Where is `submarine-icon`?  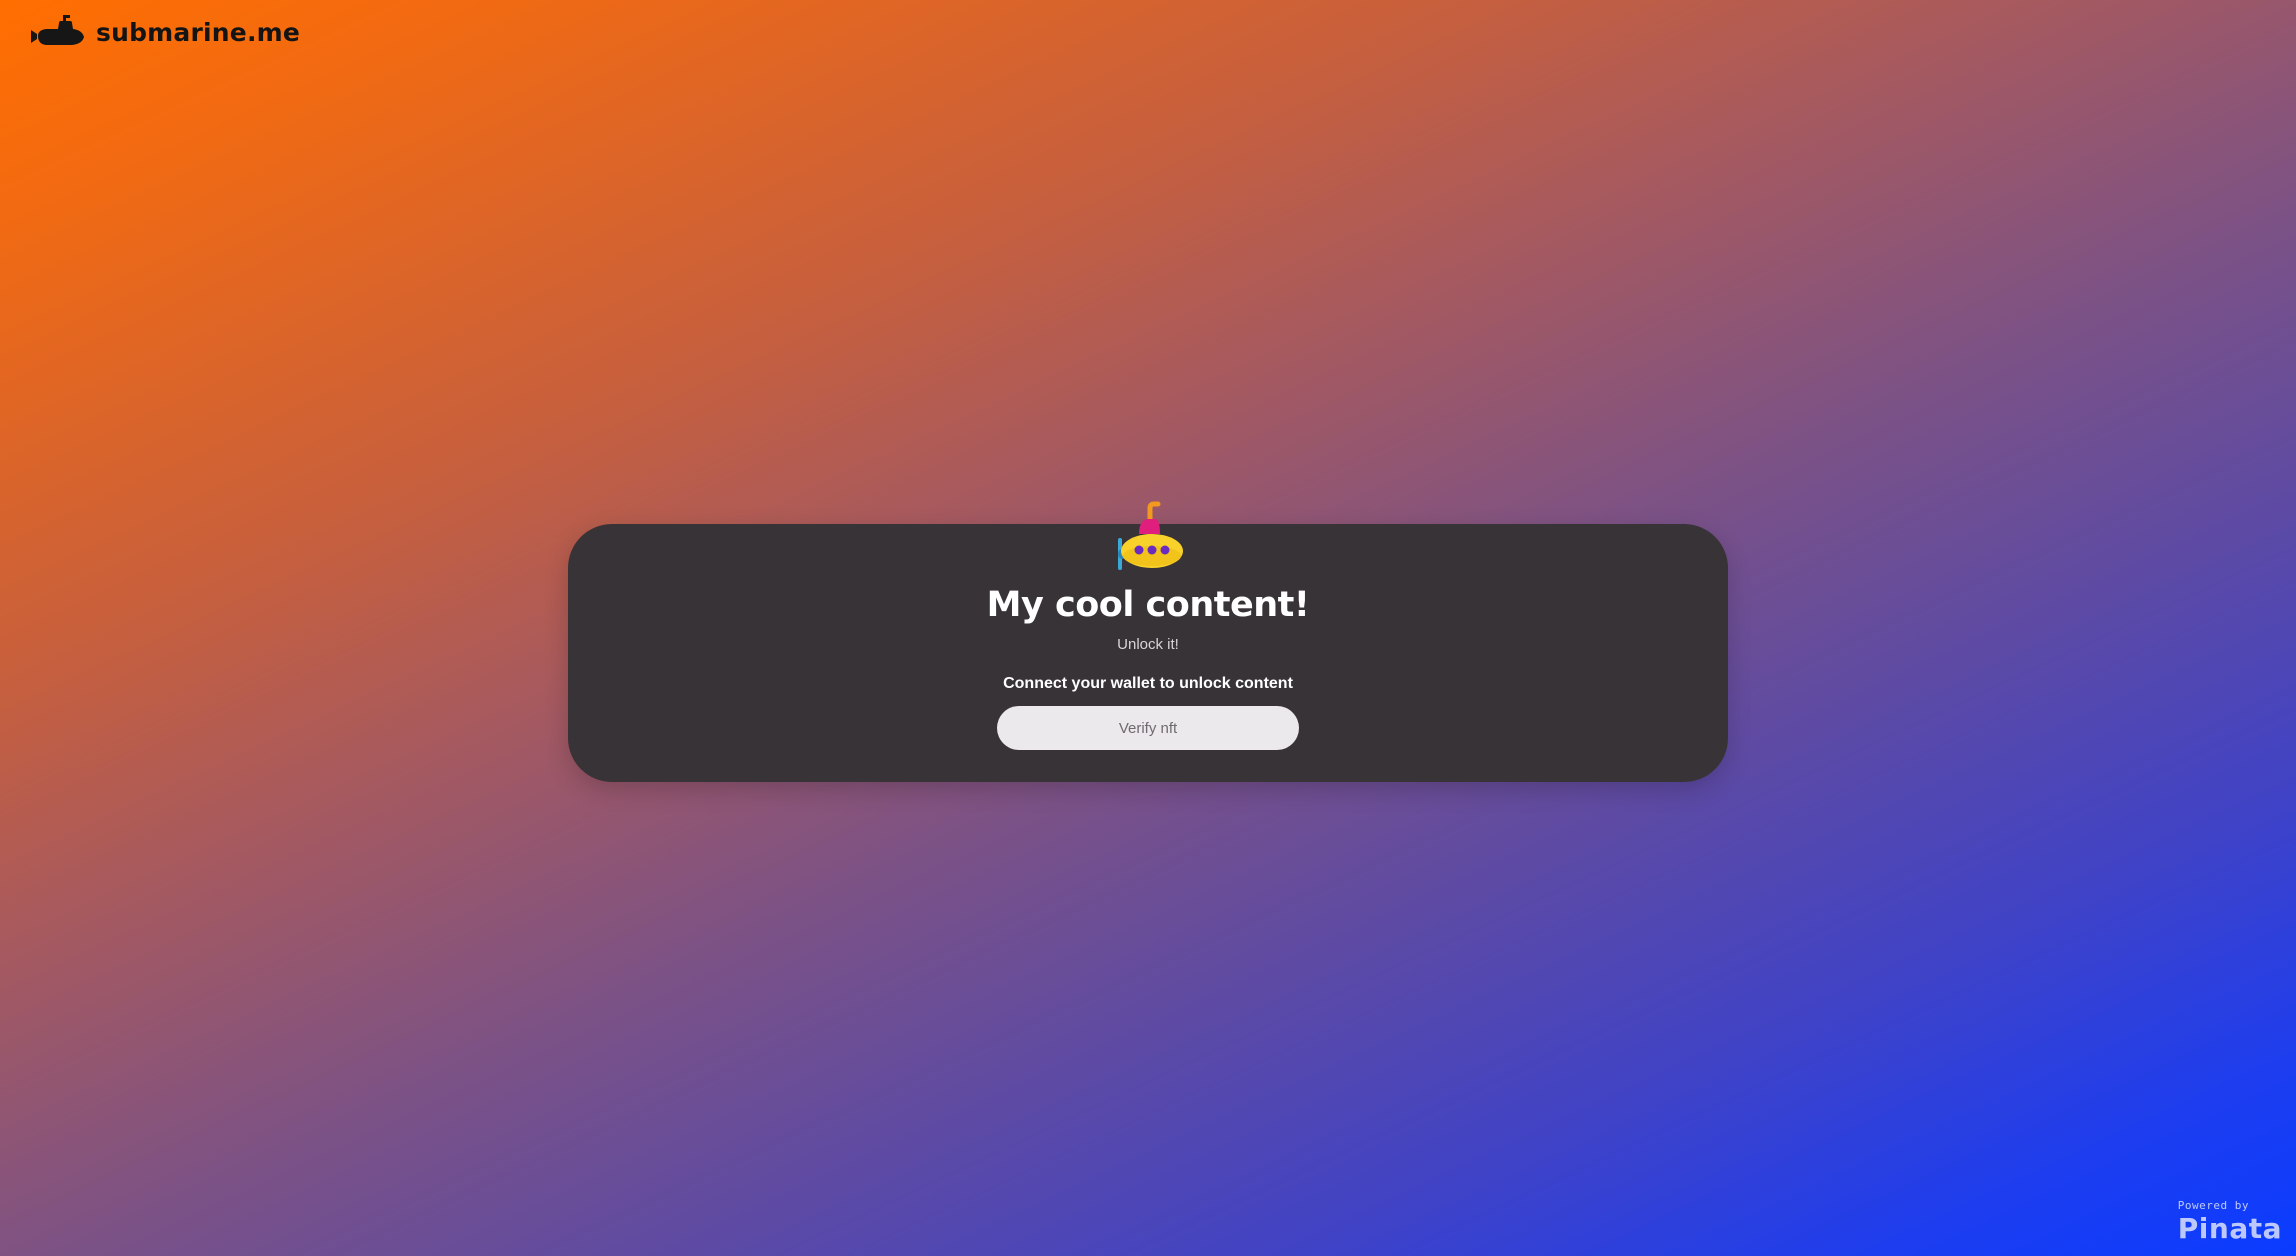 submarine-icon is located at coordinates (57, 30).